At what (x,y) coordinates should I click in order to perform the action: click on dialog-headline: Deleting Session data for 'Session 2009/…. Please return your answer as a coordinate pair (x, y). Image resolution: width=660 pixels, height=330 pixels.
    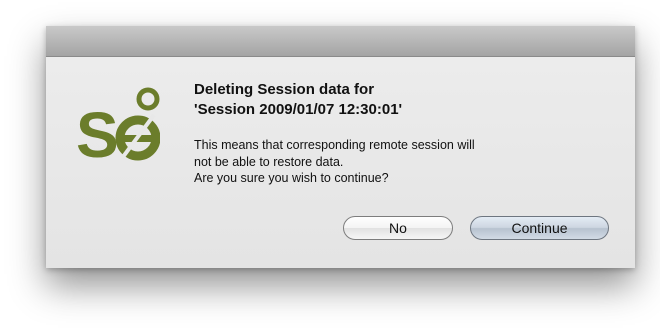
    Looking at the image, I should click on (404, 100).